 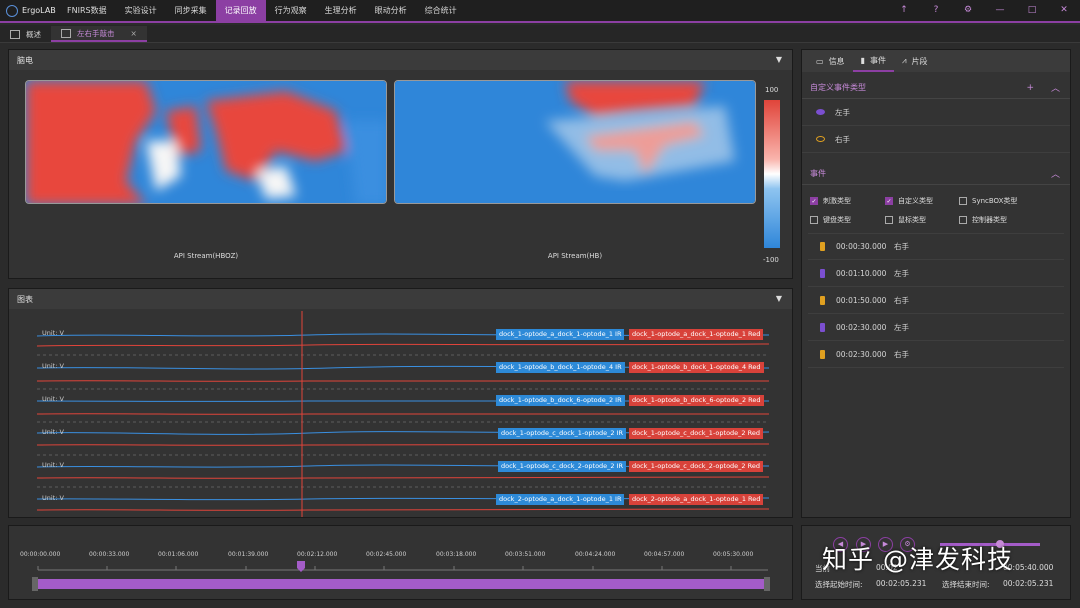 What do you see at coordinates (936, 300) in the screenshot?
I see `event-row: 00:01:50.000 右手` at bounding box center [936, 300].